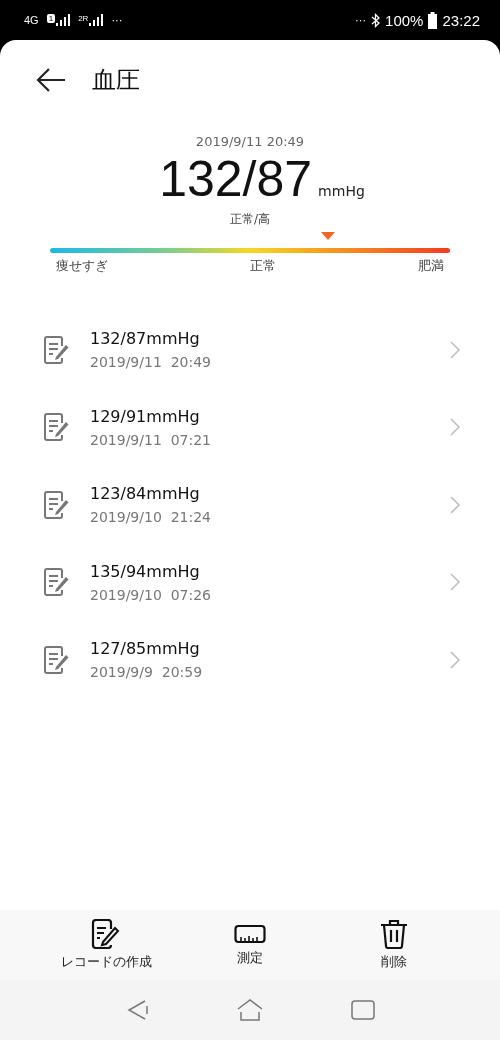 Image resolution: width=500 pixels, height=1040 pixels. I want to click on sim-badge: 1, so click(51, 18).